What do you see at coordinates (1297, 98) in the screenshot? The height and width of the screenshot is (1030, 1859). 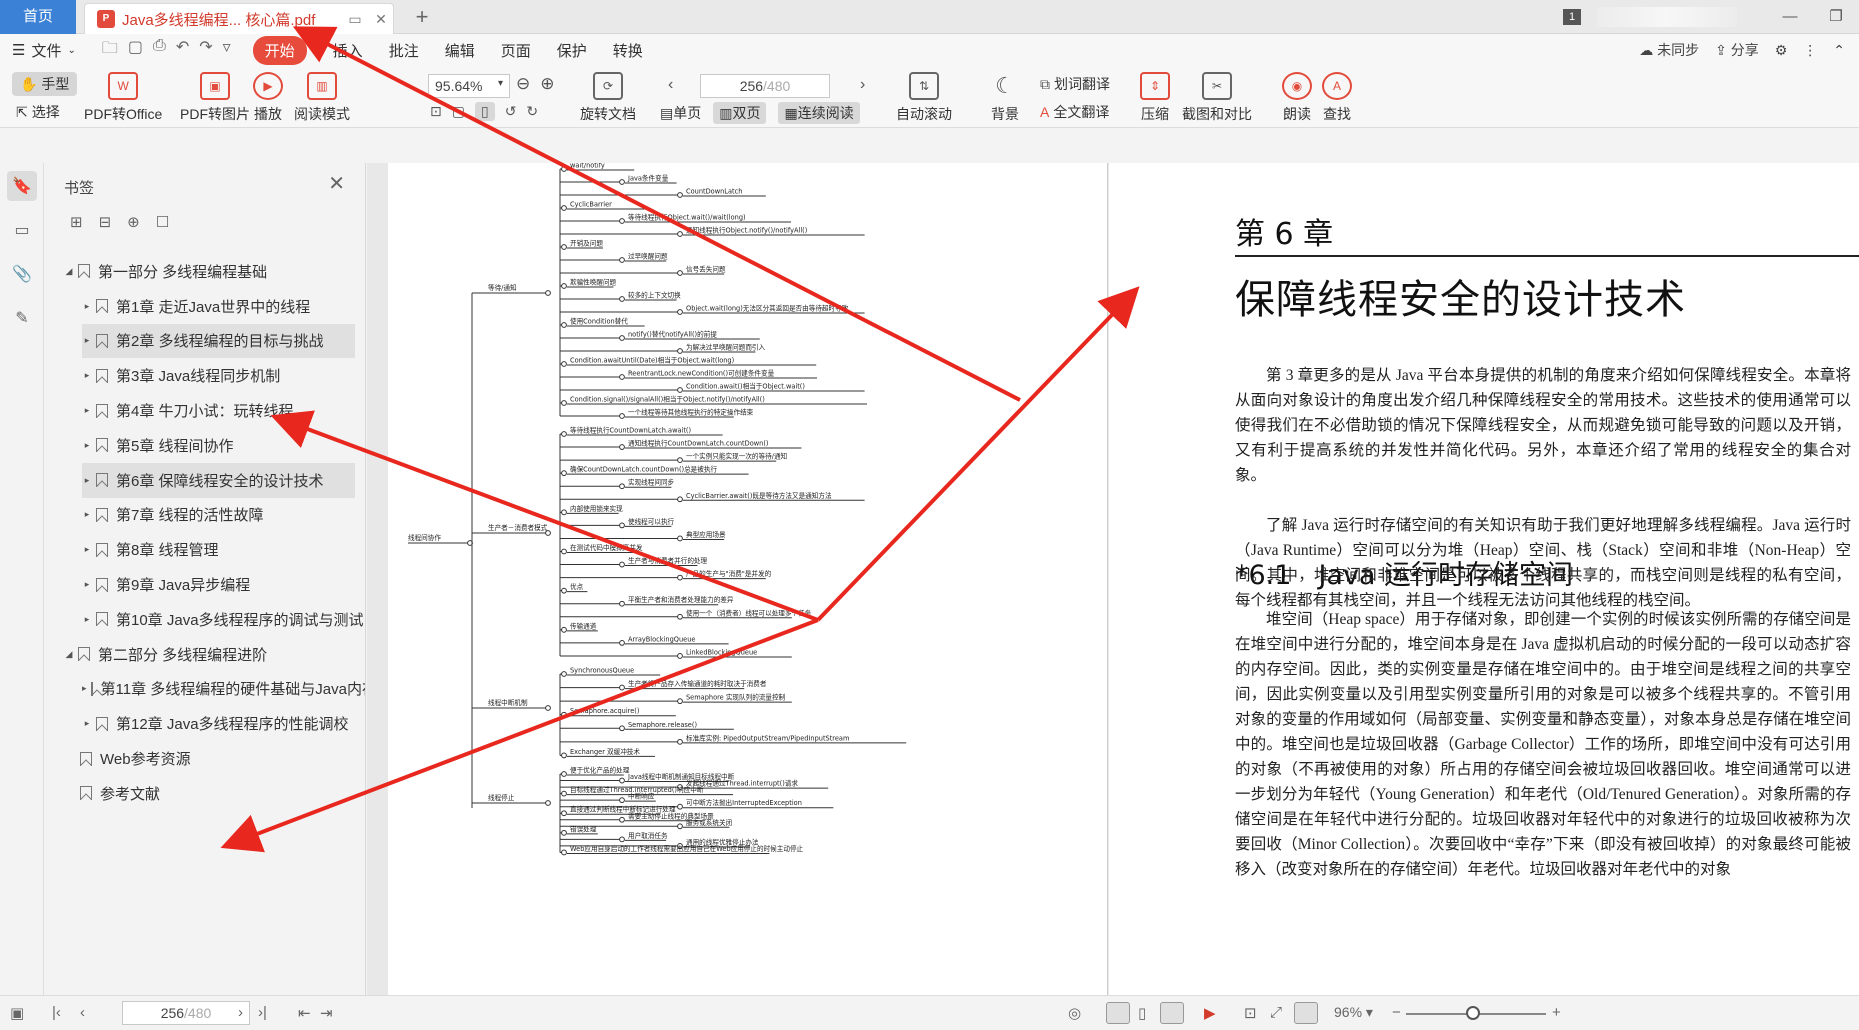 I see `read-aloud-button: ◉ 朗读` at bounding box center [1297, 98].